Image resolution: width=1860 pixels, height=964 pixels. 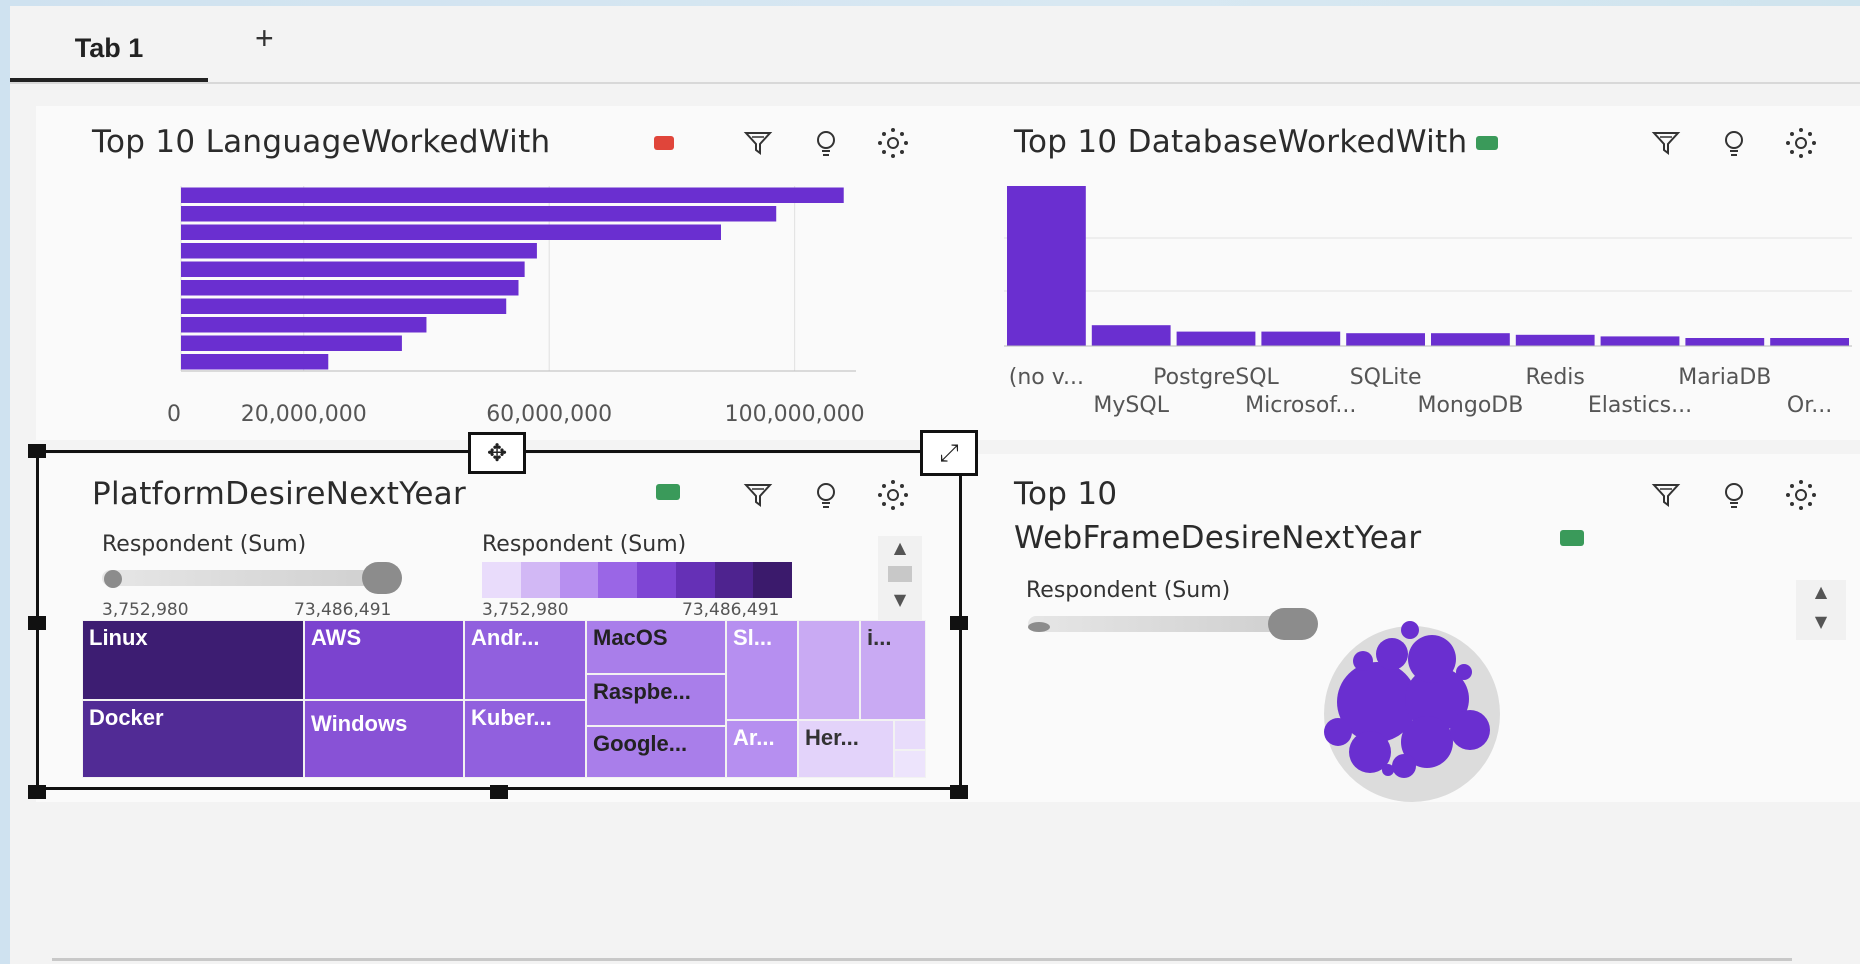 What do you see at coordinates (949, 453) in the screenshot?
I see `expand-icon: ⤢` at bounding box center [949, 453].